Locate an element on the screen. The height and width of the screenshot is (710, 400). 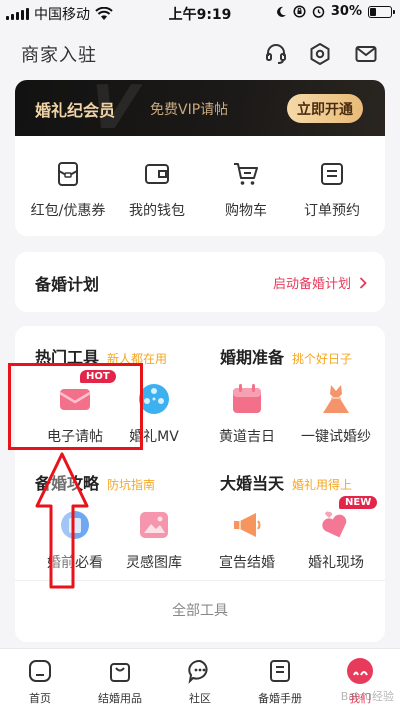
section-tag: 挑个好日子 is located at coordinates (322, 359).